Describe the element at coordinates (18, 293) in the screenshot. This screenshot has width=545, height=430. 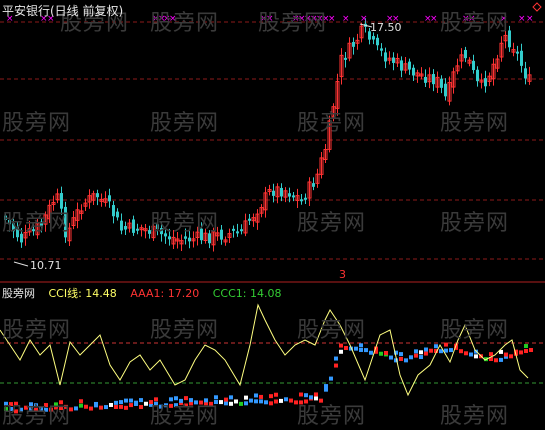
I see `indicator-name: 股旁网` at that location.